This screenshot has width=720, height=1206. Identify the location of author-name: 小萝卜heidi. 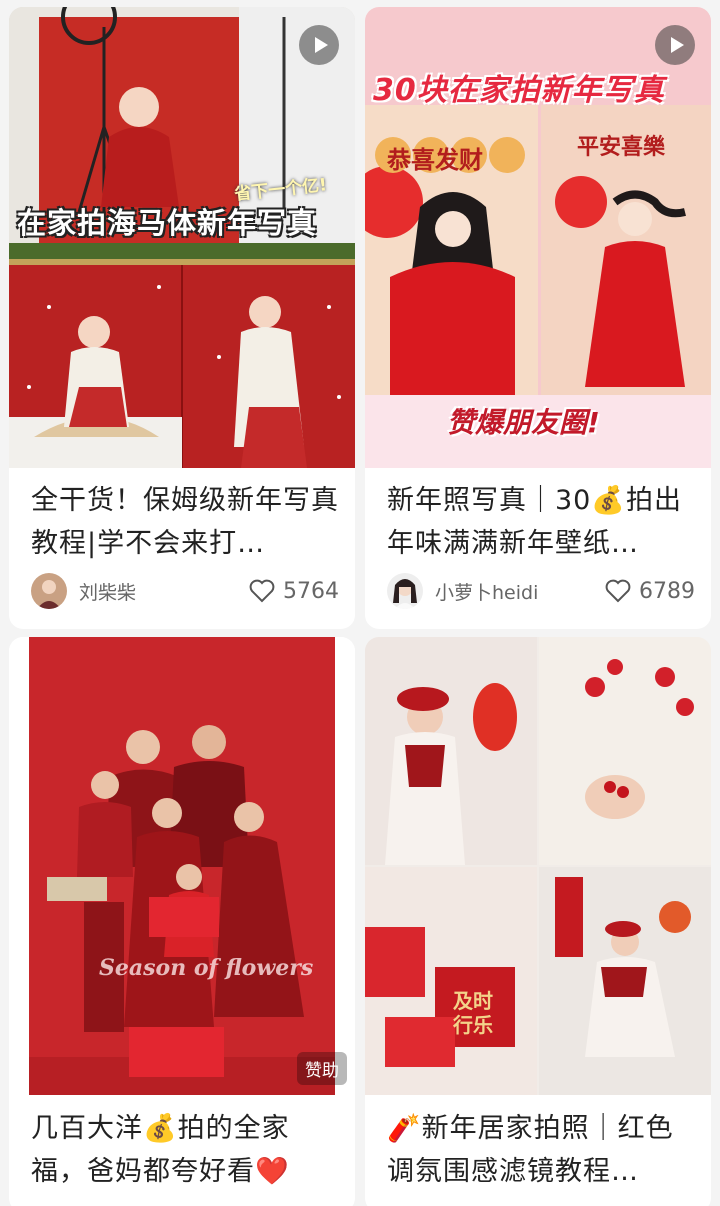
(520, 591).